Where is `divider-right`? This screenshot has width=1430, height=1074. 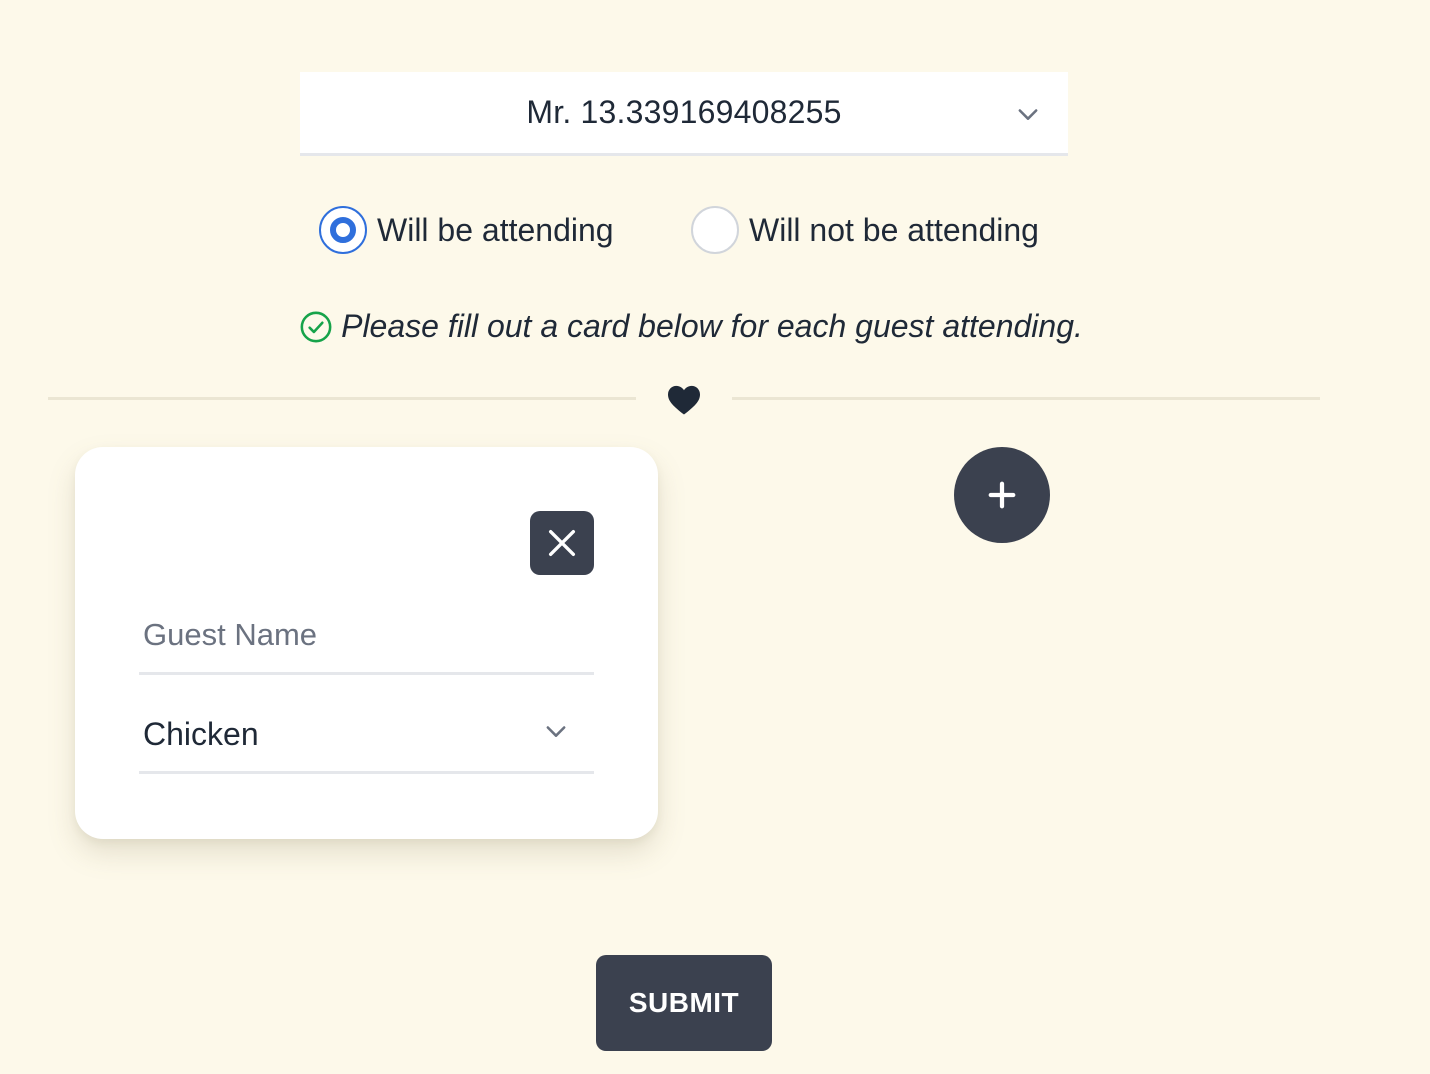 divider-right is located at coordinates (1026, 398).